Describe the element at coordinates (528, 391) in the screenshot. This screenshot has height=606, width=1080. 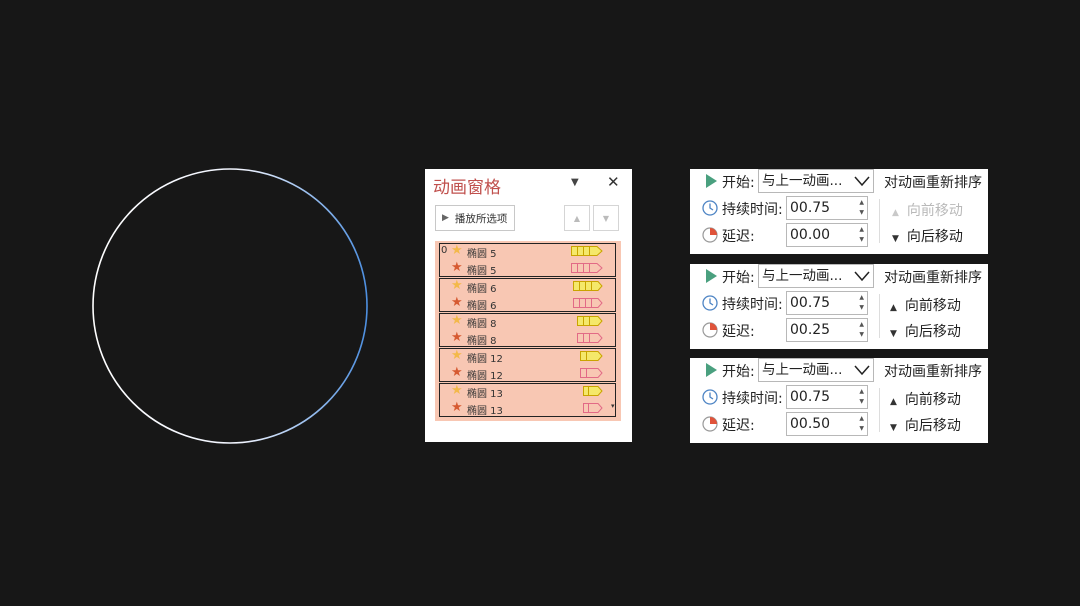
I see `animation-item: ★ 椭圆 13` at that location.